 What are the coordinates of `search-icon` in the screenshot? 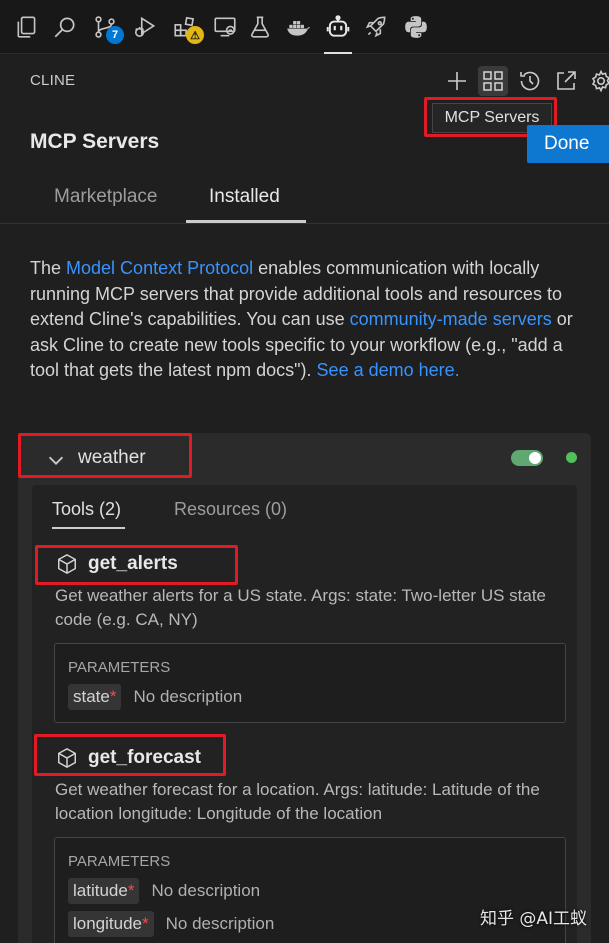 It's located at (65, 27).